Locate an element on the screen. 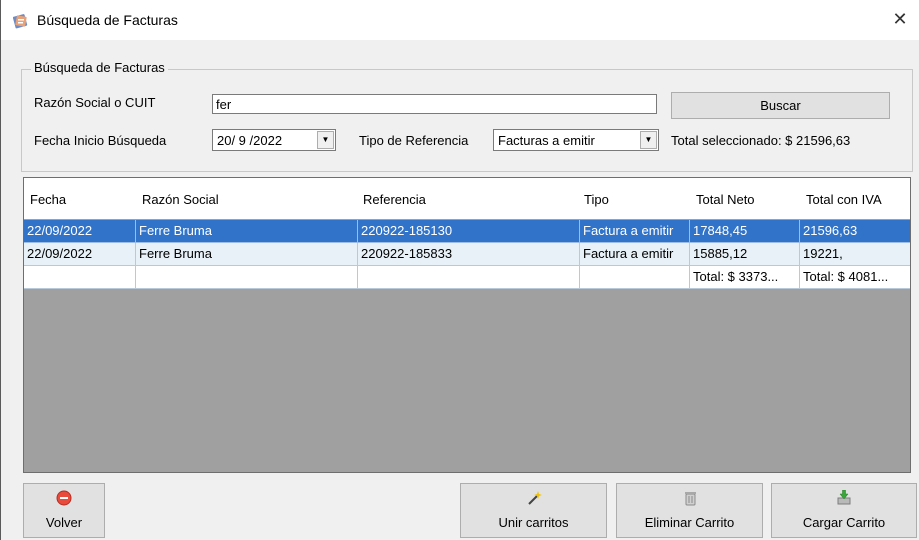 The image size is (919, 540). search-group-title: Búsqueda de Facturas is located at coordinates (99, 67).